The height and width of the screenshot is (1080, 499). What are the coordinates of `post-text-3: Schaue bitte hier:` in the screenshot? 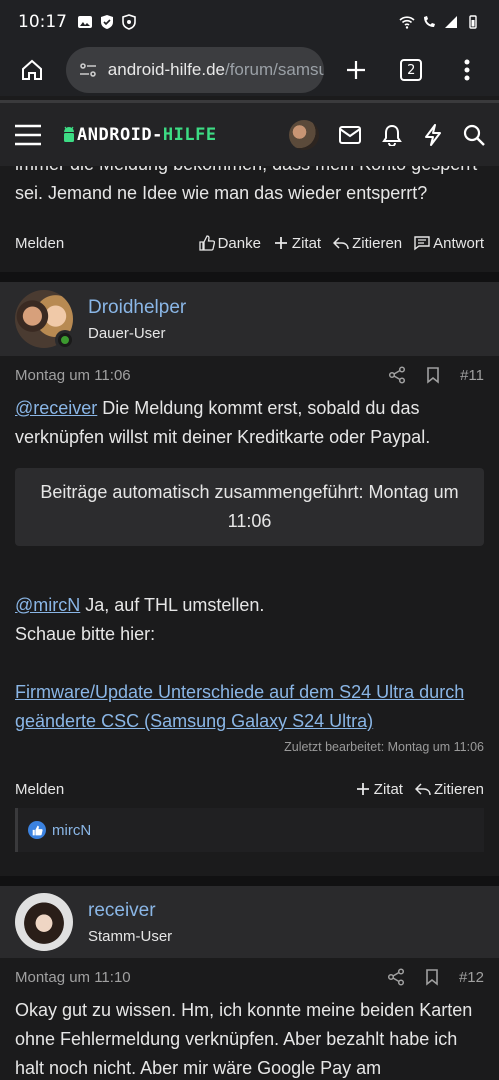 It's located at (85, 634).